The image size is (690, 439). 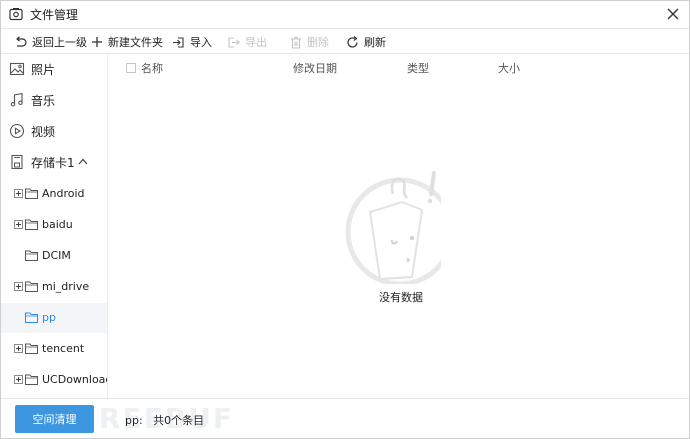 What do you see at coordinates (401, 297) in the screenshot?
I see `empty-state-text: 没有数据` at bounding box center [401, 297].